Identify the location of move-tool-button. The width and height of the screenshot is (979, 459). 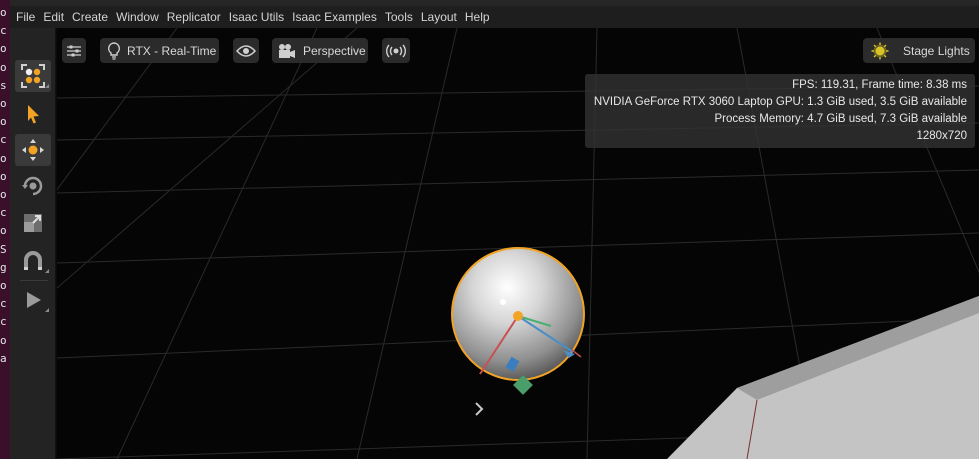
(33, 150).